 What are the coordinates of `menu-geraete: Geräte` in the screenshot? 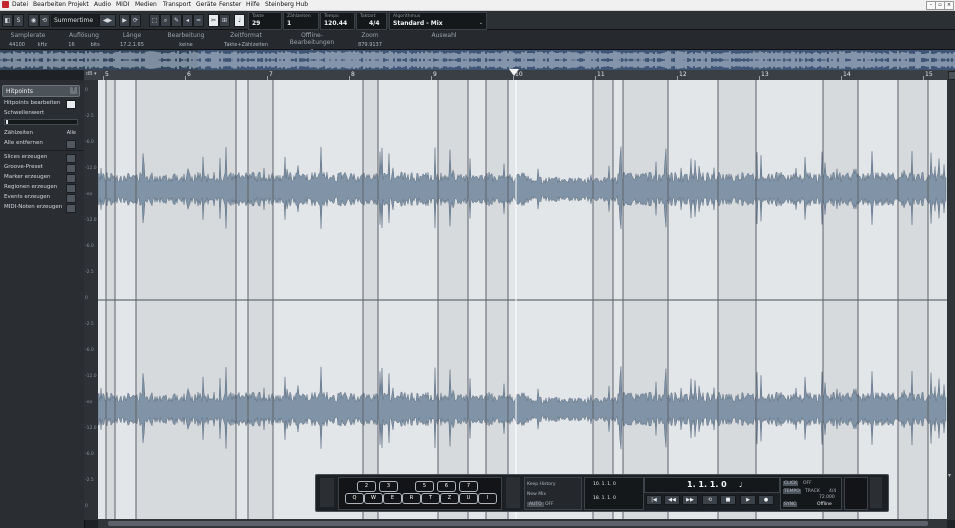 It's located at (206, 4).